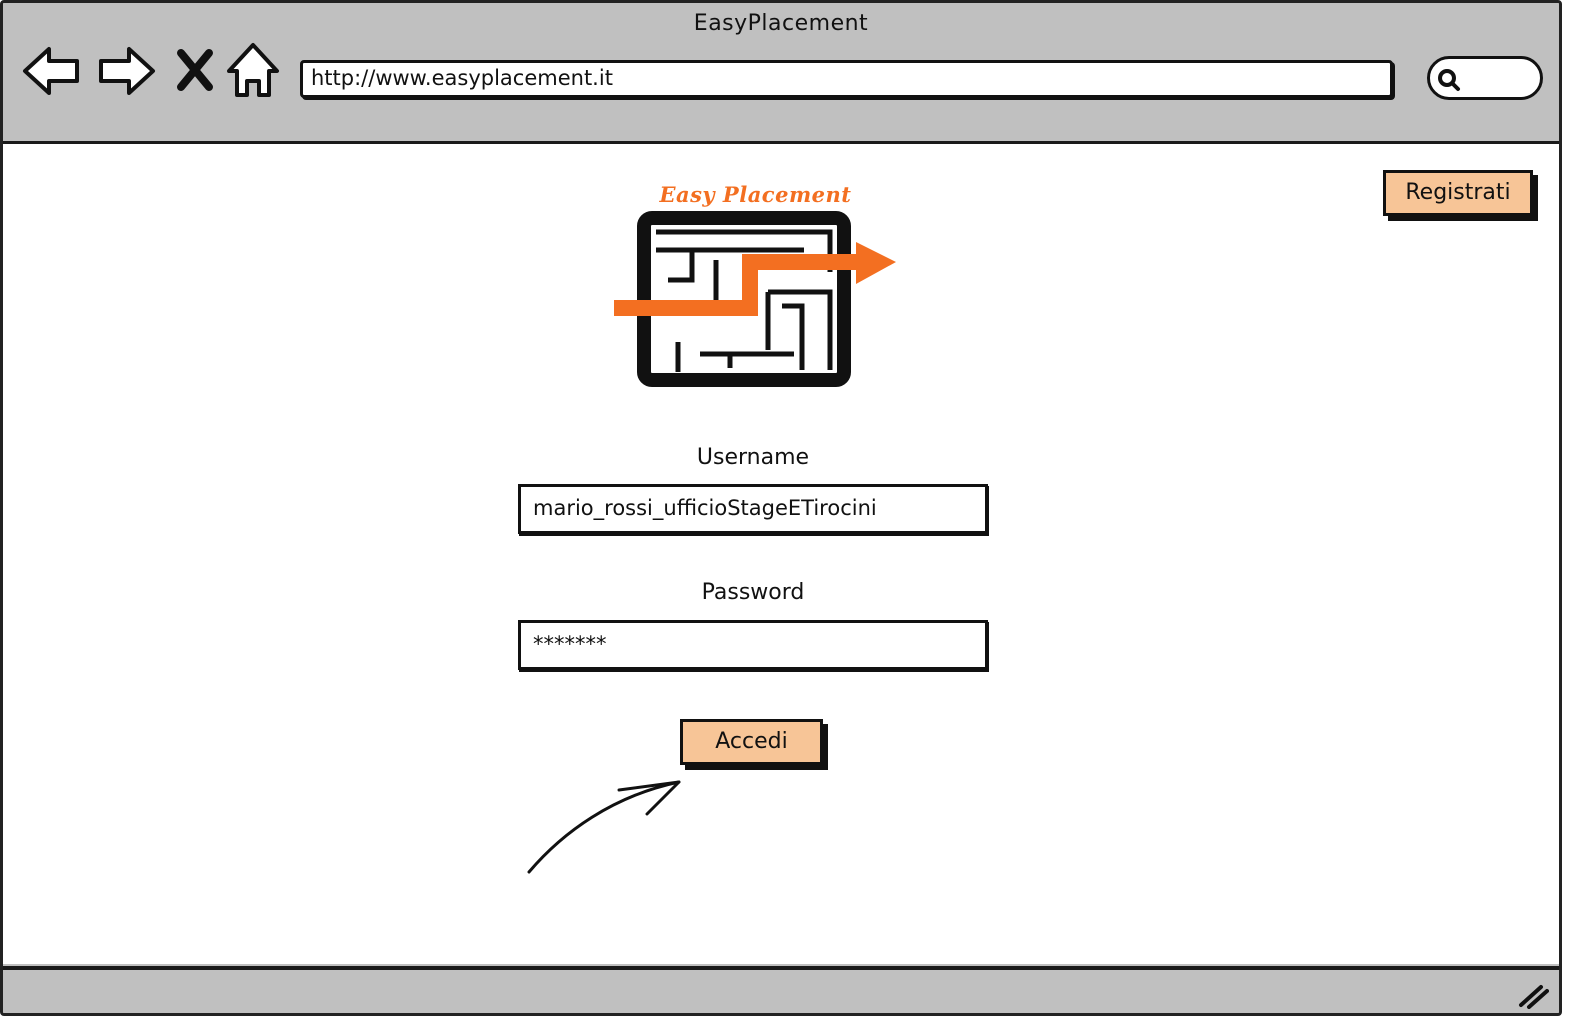 Image resolution: width=1576 pixels, height=1024 pixels. Describe the element at coordinates (755, 194) in the screenshot. I see `logo-text: Easy Placement` at that location.